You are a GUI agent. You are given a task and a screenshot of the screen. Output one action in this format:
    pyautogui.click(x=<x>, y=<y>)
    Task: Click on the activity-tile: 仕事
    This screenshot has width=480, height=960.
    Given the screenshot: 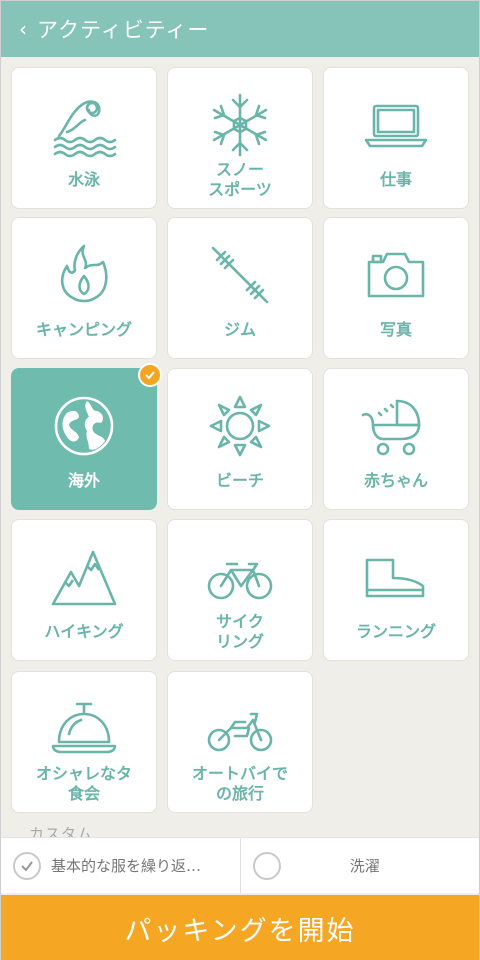 What is the action you would take?
    pyautogui.click(x=396, y=138)
    